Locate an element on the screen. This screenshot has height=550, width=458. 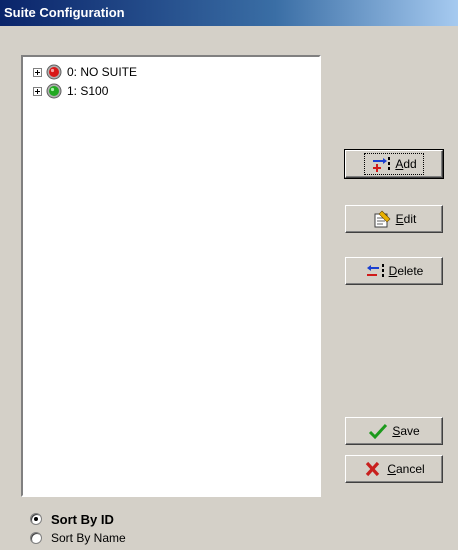
edit-button-label: Edit is located at coordinates (406, 219).